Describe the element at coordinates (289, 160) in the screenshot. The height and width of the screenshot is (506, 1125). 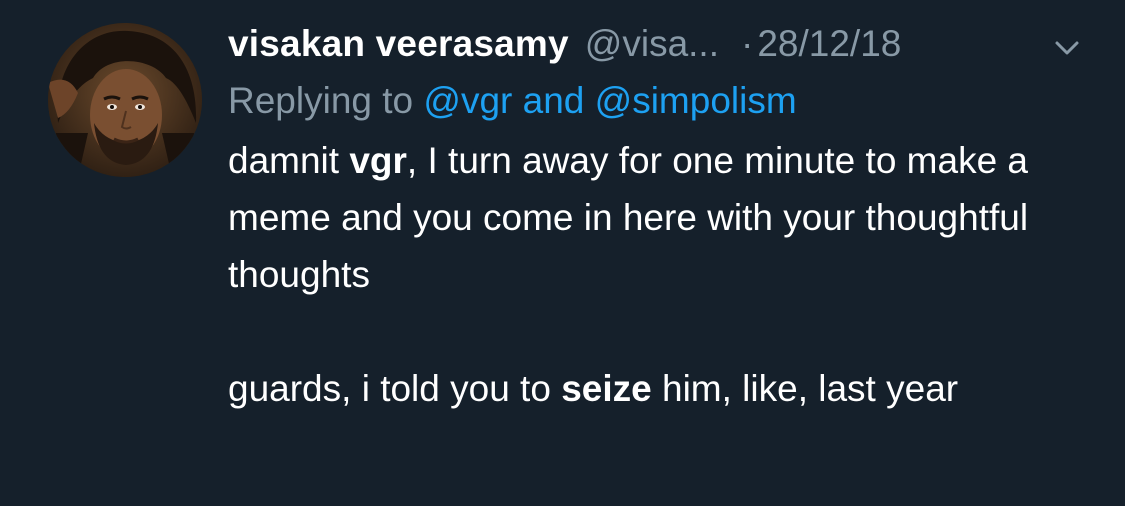
I see `tweet-text-segment: damnit` at that location.